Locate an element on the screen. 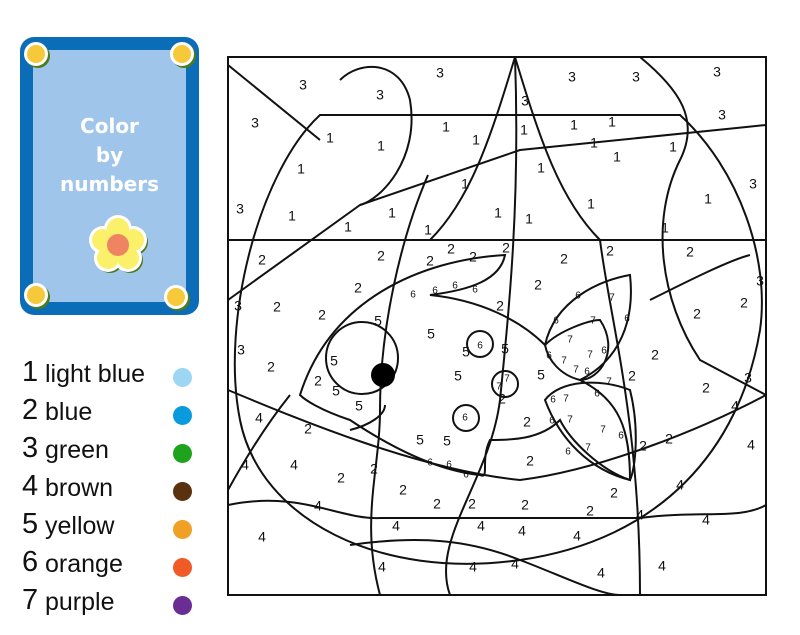 The image size is (800, 635). fish-top-fin is located at coordinates (587, 327).